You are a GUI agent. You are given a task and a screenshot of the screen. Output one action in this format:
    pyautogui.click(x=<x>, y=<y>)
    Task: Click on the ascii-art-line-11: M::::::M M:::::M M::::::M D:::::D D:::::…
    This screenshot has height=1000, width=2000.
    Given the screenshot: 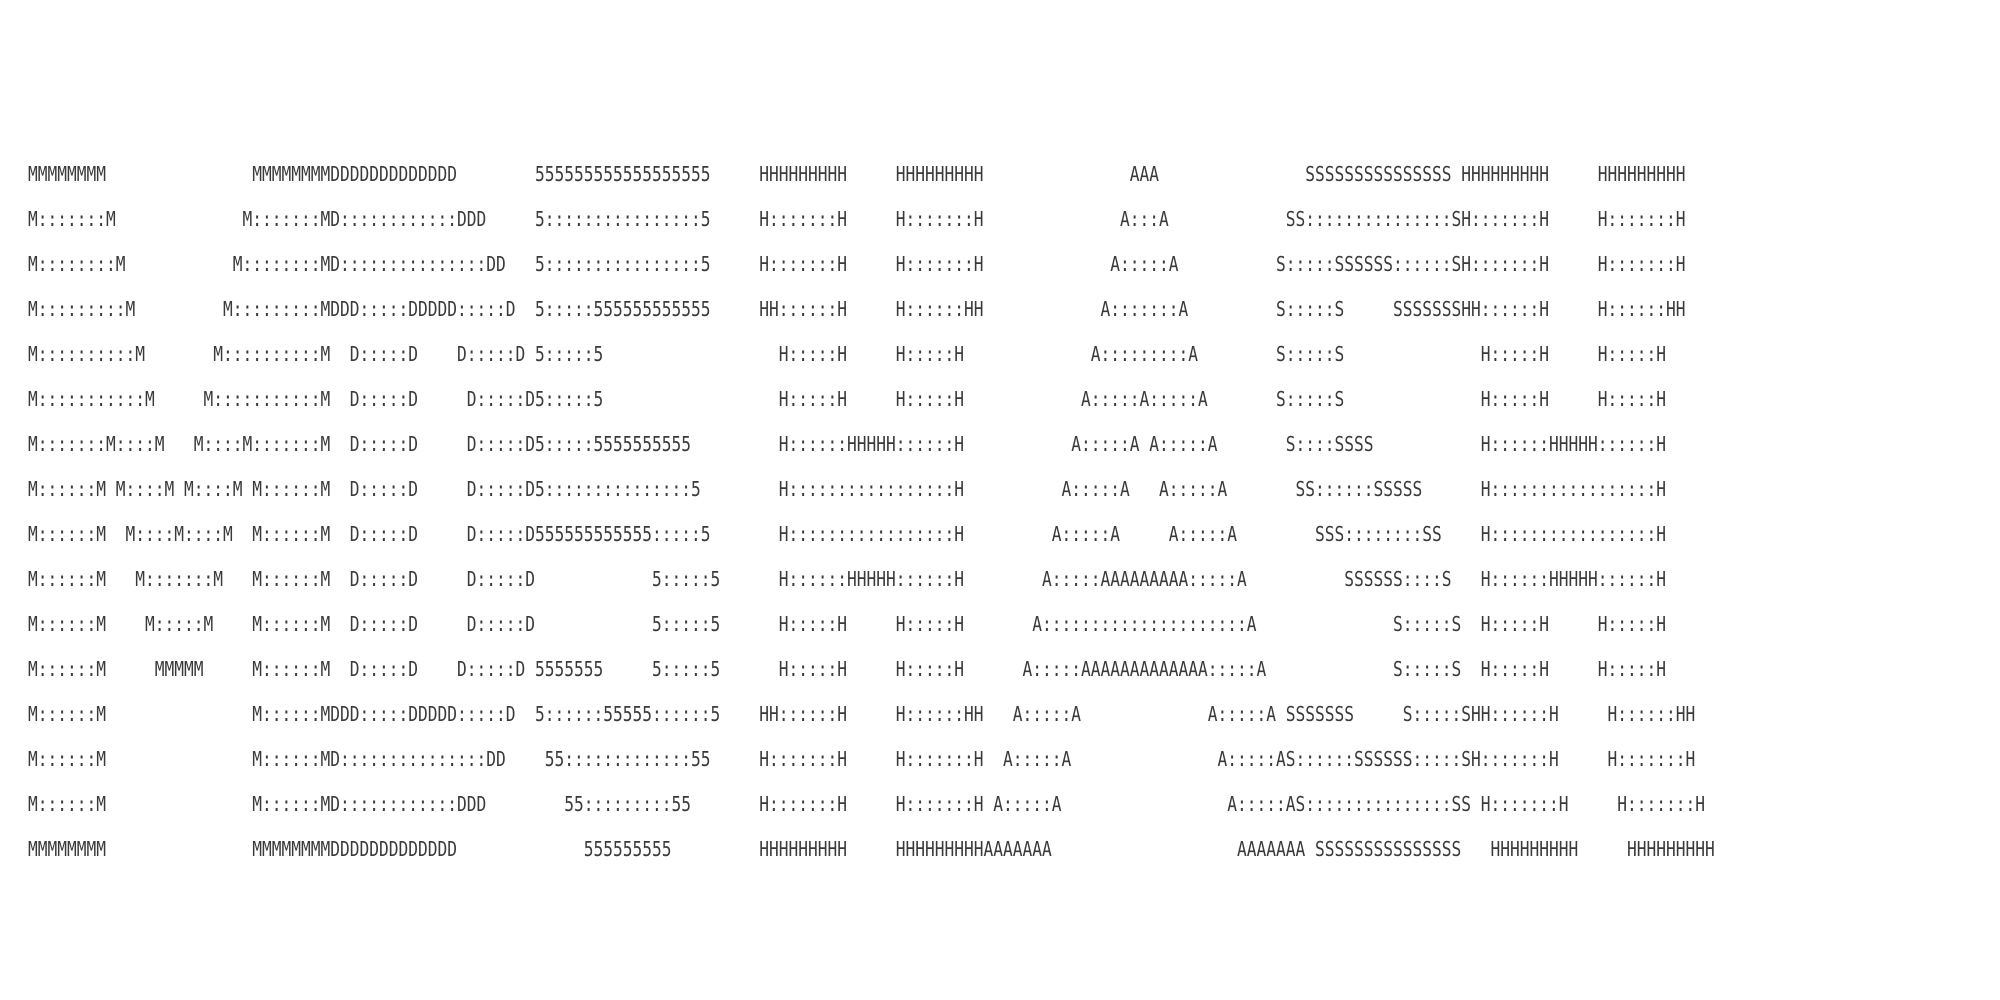 What is the action you would take?
    pyautogui.click(x=847, y=624)
    